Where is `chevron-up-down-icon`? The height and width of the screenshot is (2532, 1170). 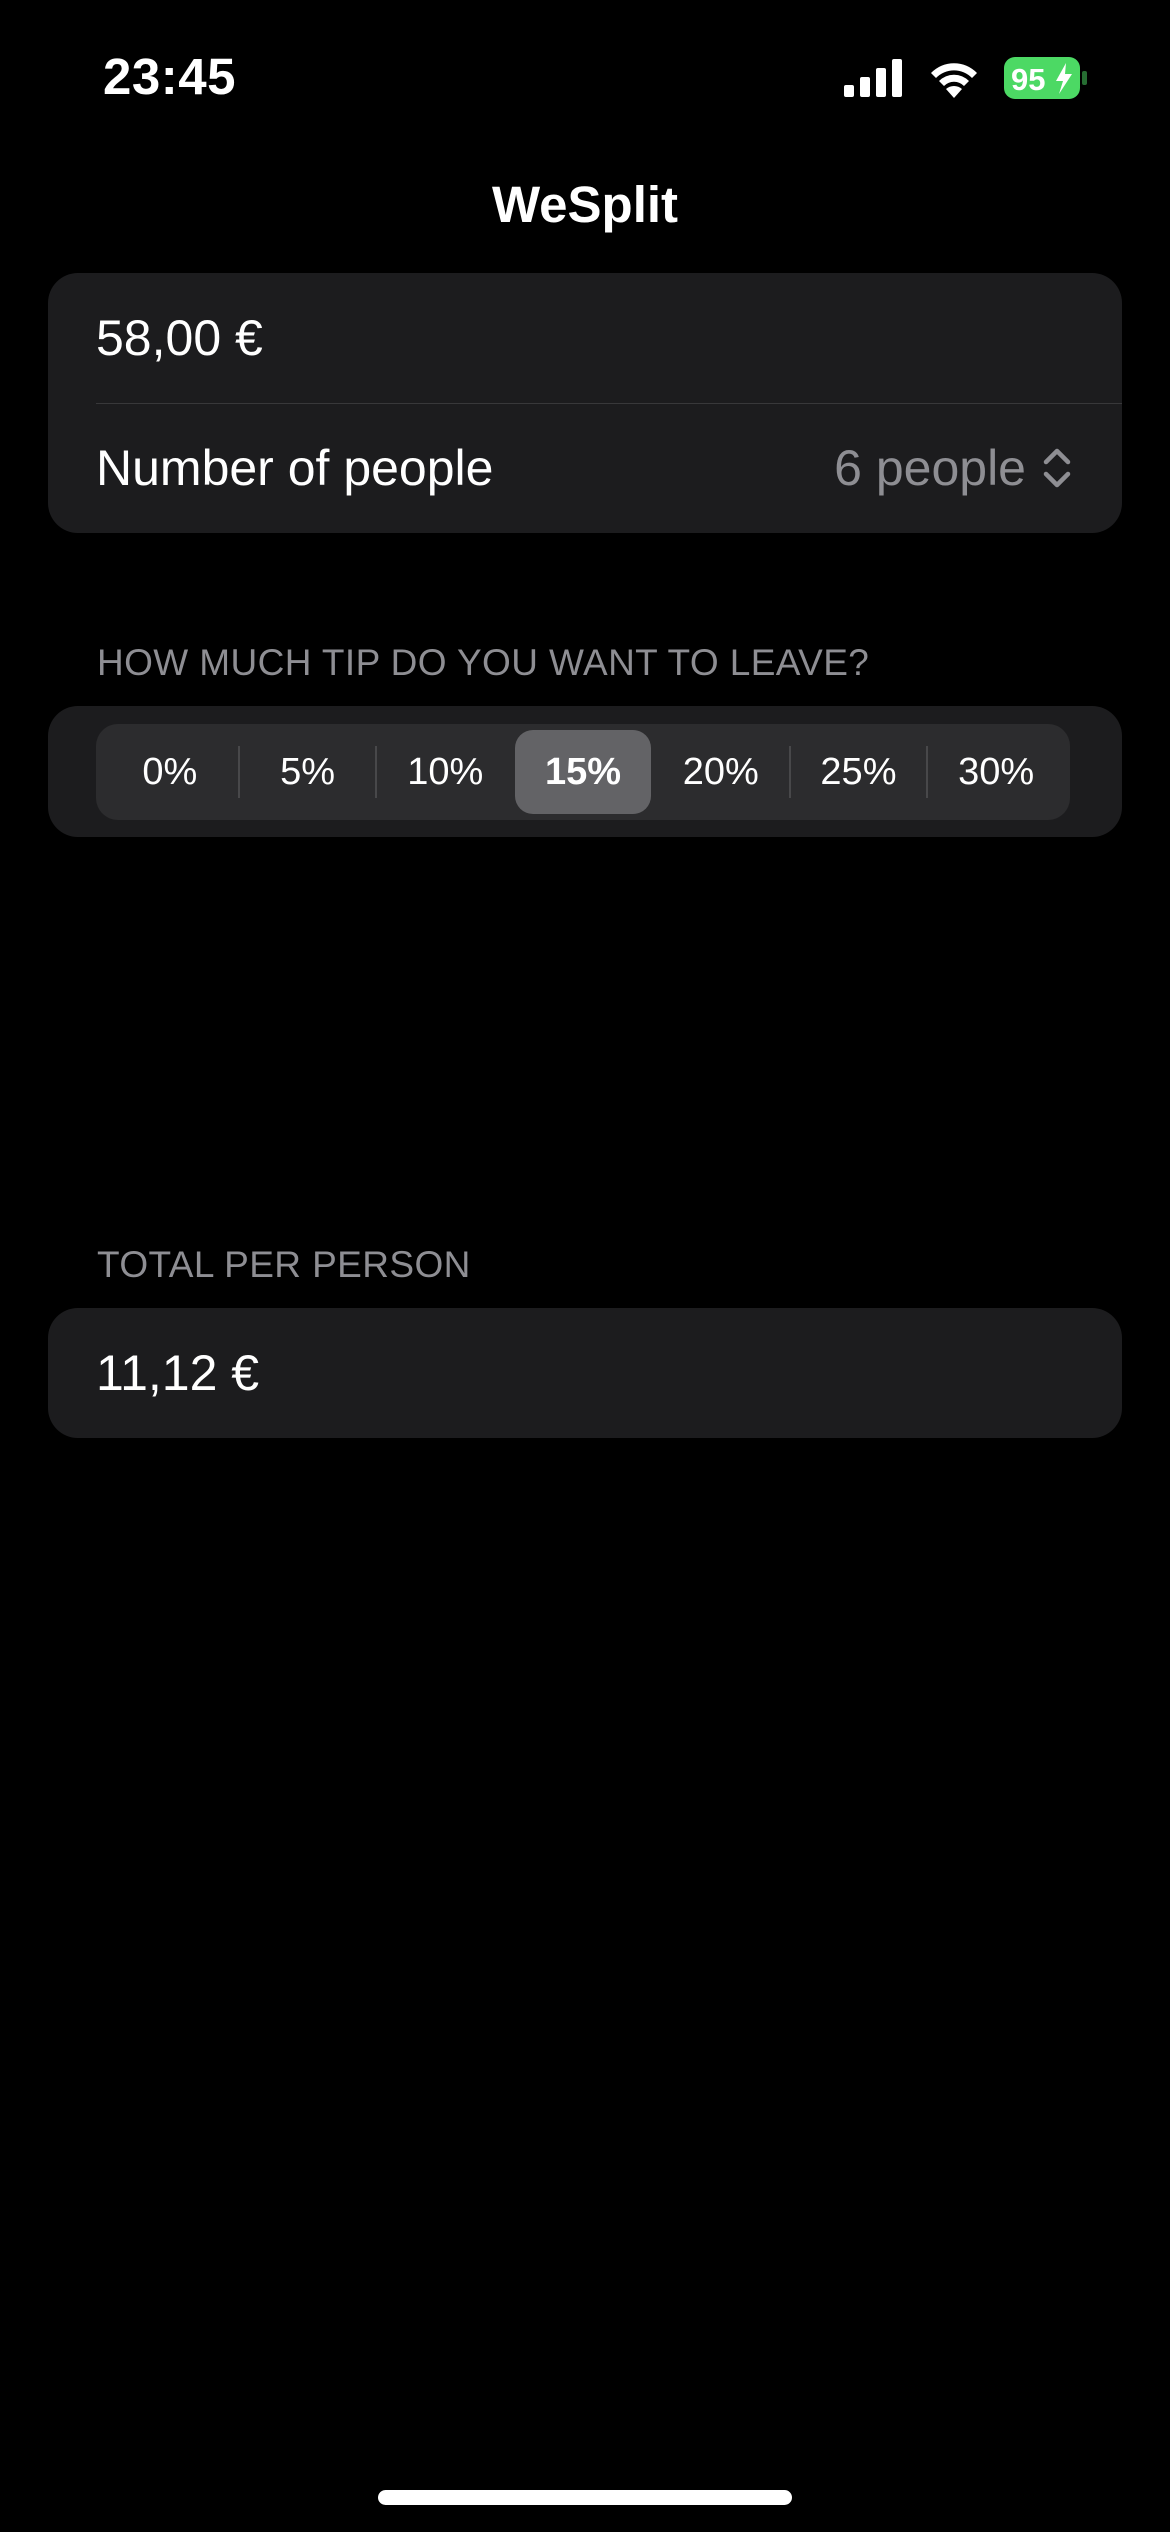
chevron-up-down-icon is located at coordinates (1057, 468).